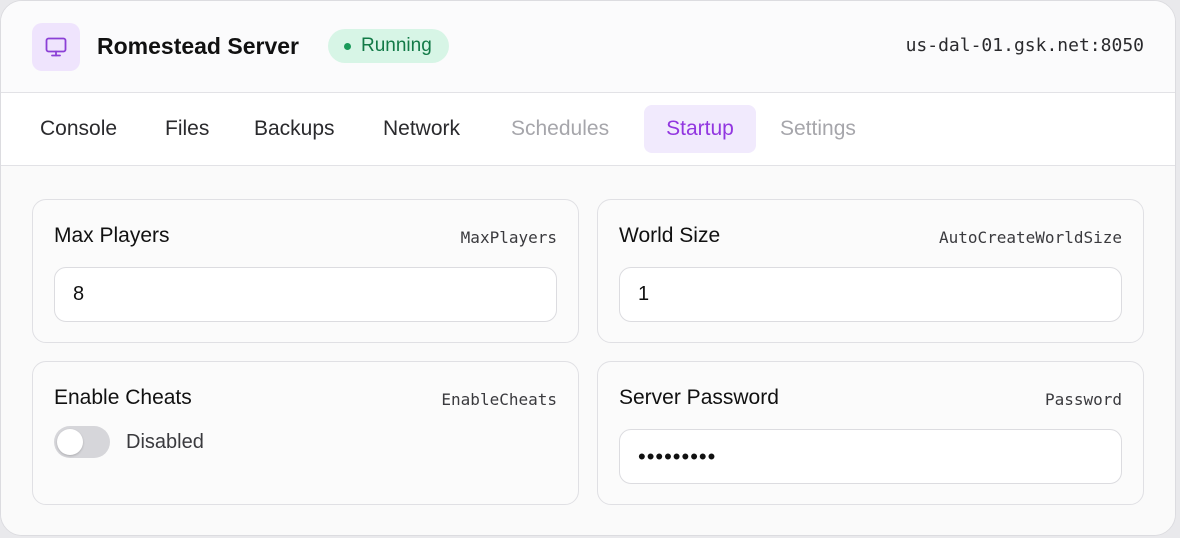 The height and width of the screenshot is (538, 1180). I want to click on status-label: Running, so click(396, 45).